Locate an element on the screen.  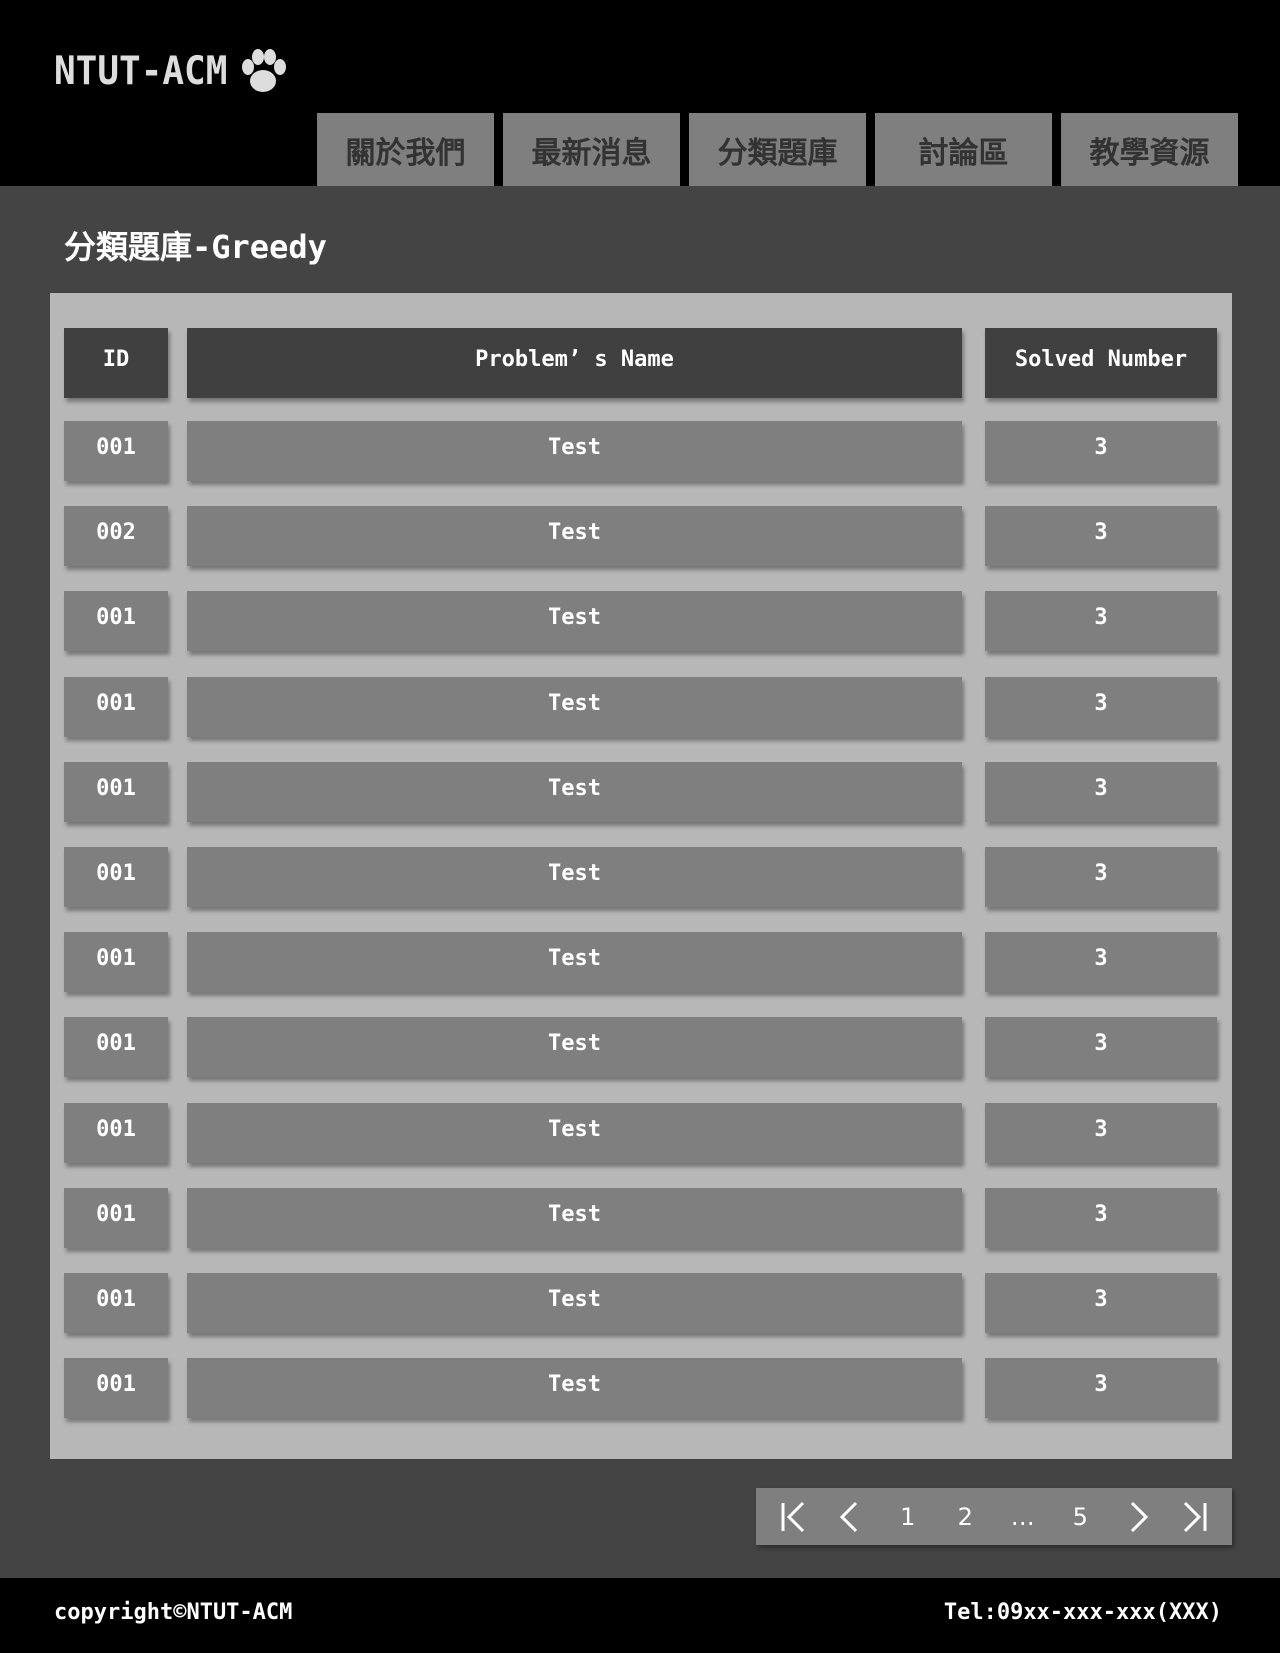
chevron-left-icon is located at coordinates (849, 1516).